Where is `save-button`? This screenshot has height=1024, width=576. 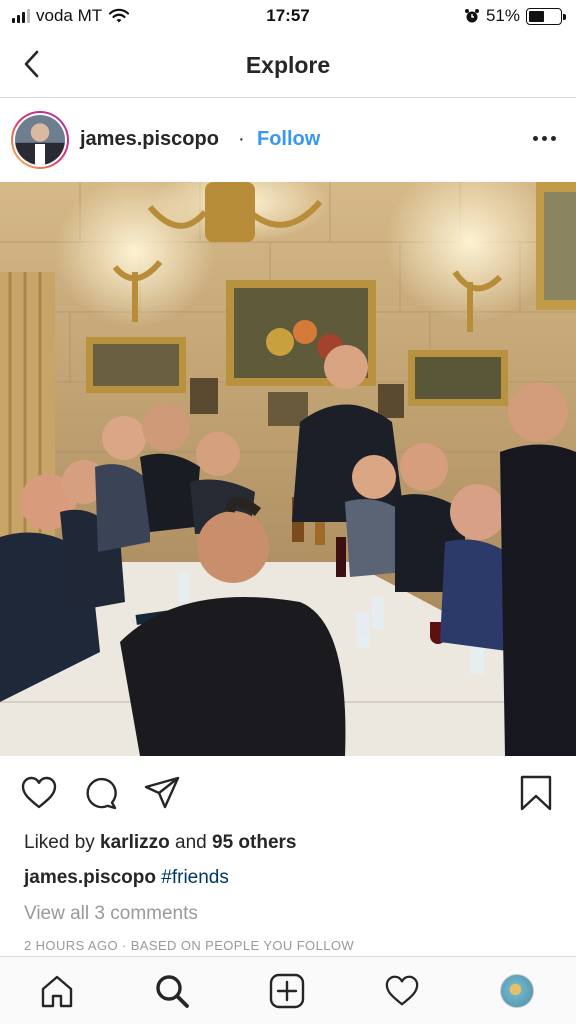 save-button is located at coordinates (536, 795).